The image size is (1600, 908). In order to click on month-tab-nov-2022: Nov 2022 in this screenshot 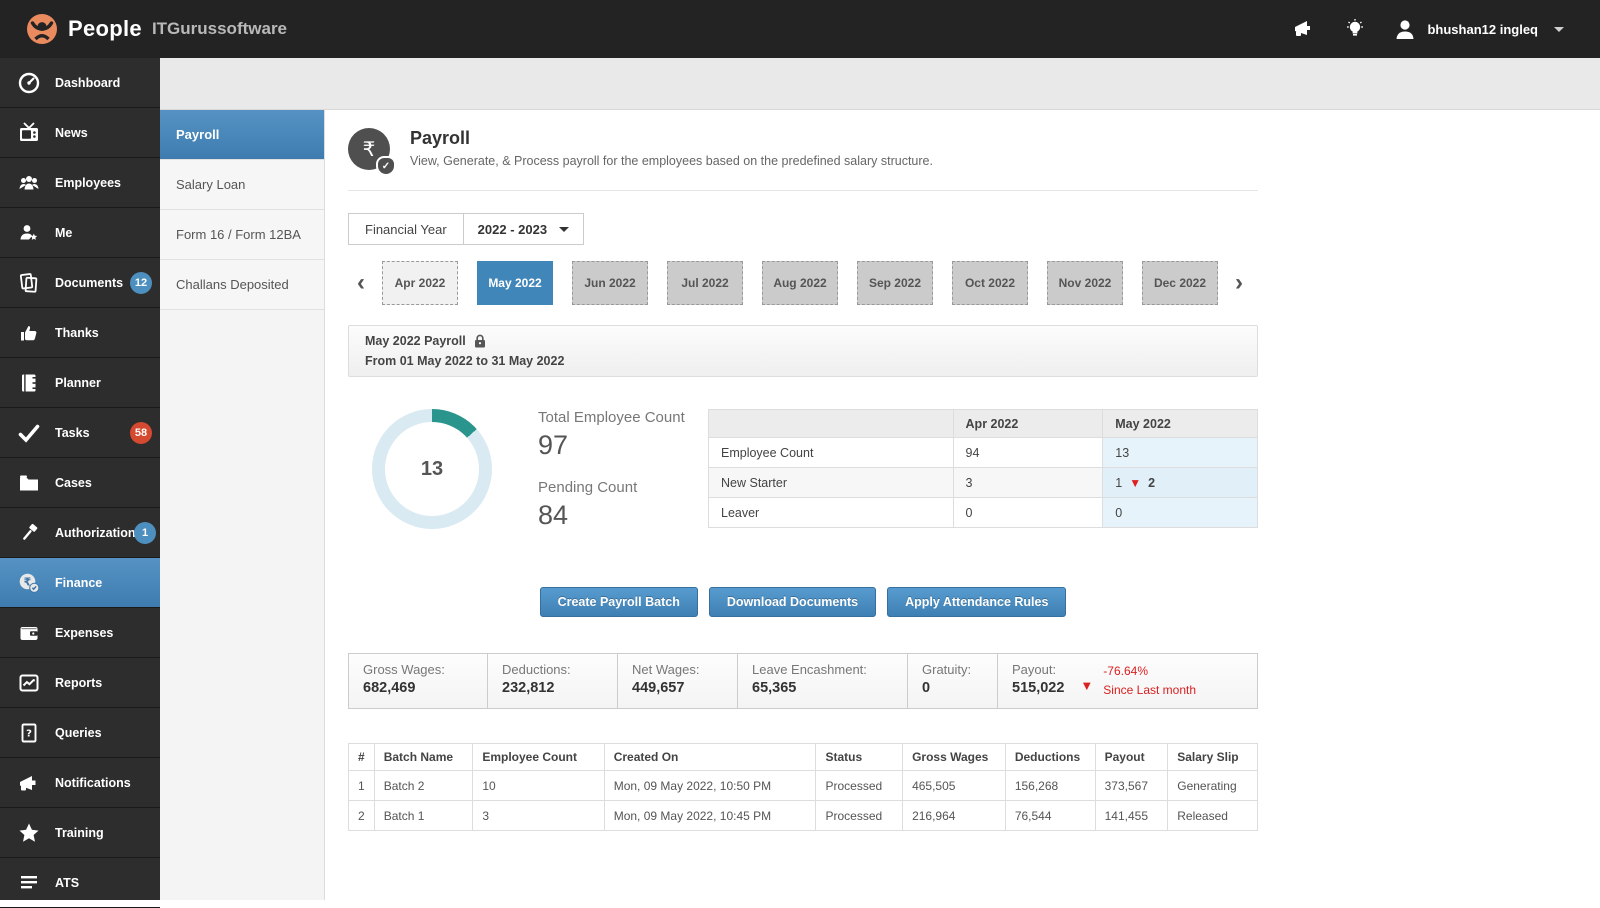, I will do `click(1085, 283)`.